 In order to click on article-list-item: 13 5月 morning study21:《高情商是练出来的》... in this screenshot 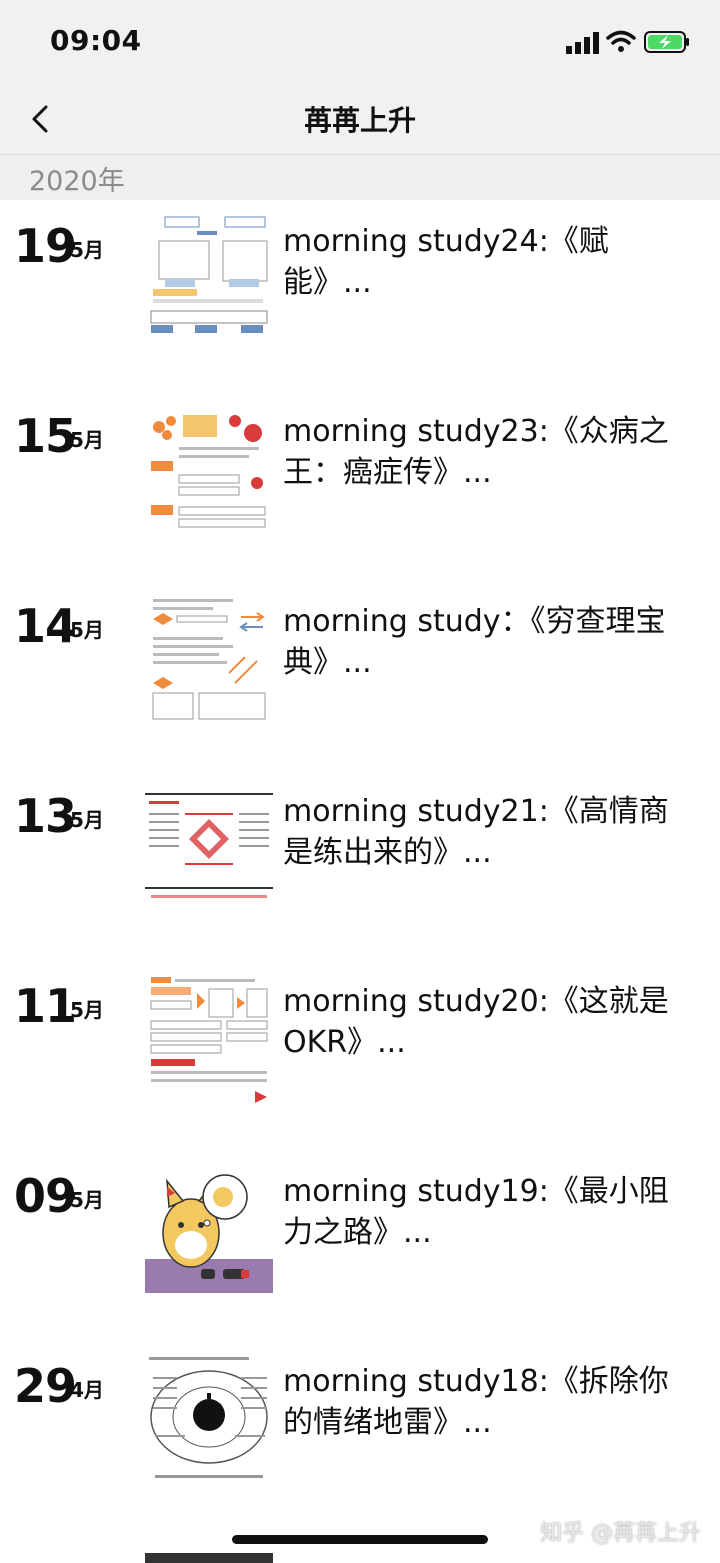, I will do `click(360, 882)`.